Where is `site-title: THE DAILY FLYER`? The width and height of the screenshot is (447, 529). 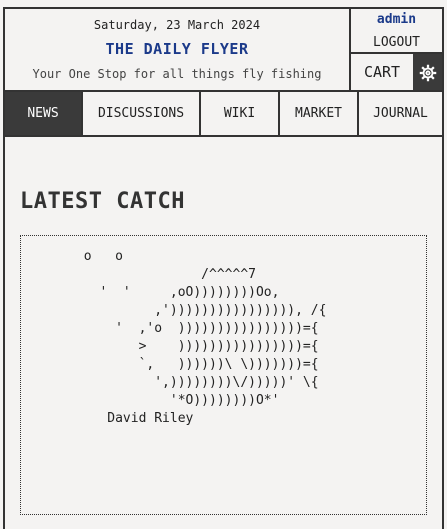
site-title: THE DAILY FLYER is located at coordinates (177, 49).